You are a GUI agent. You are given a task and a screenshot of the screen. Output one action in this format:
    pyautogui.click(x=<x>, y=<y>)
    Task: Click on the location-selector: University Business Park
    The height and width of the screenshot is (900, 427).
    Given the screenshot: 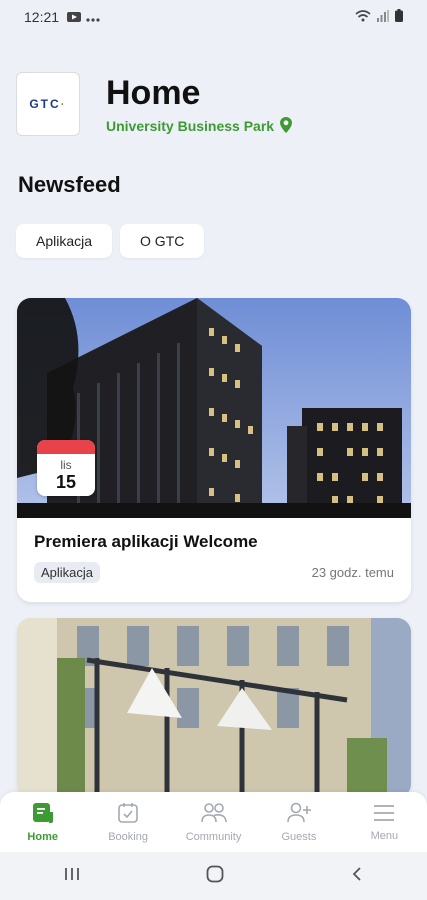 What is the action you would take?
    pyautogui.click(x=199, y=126)
    